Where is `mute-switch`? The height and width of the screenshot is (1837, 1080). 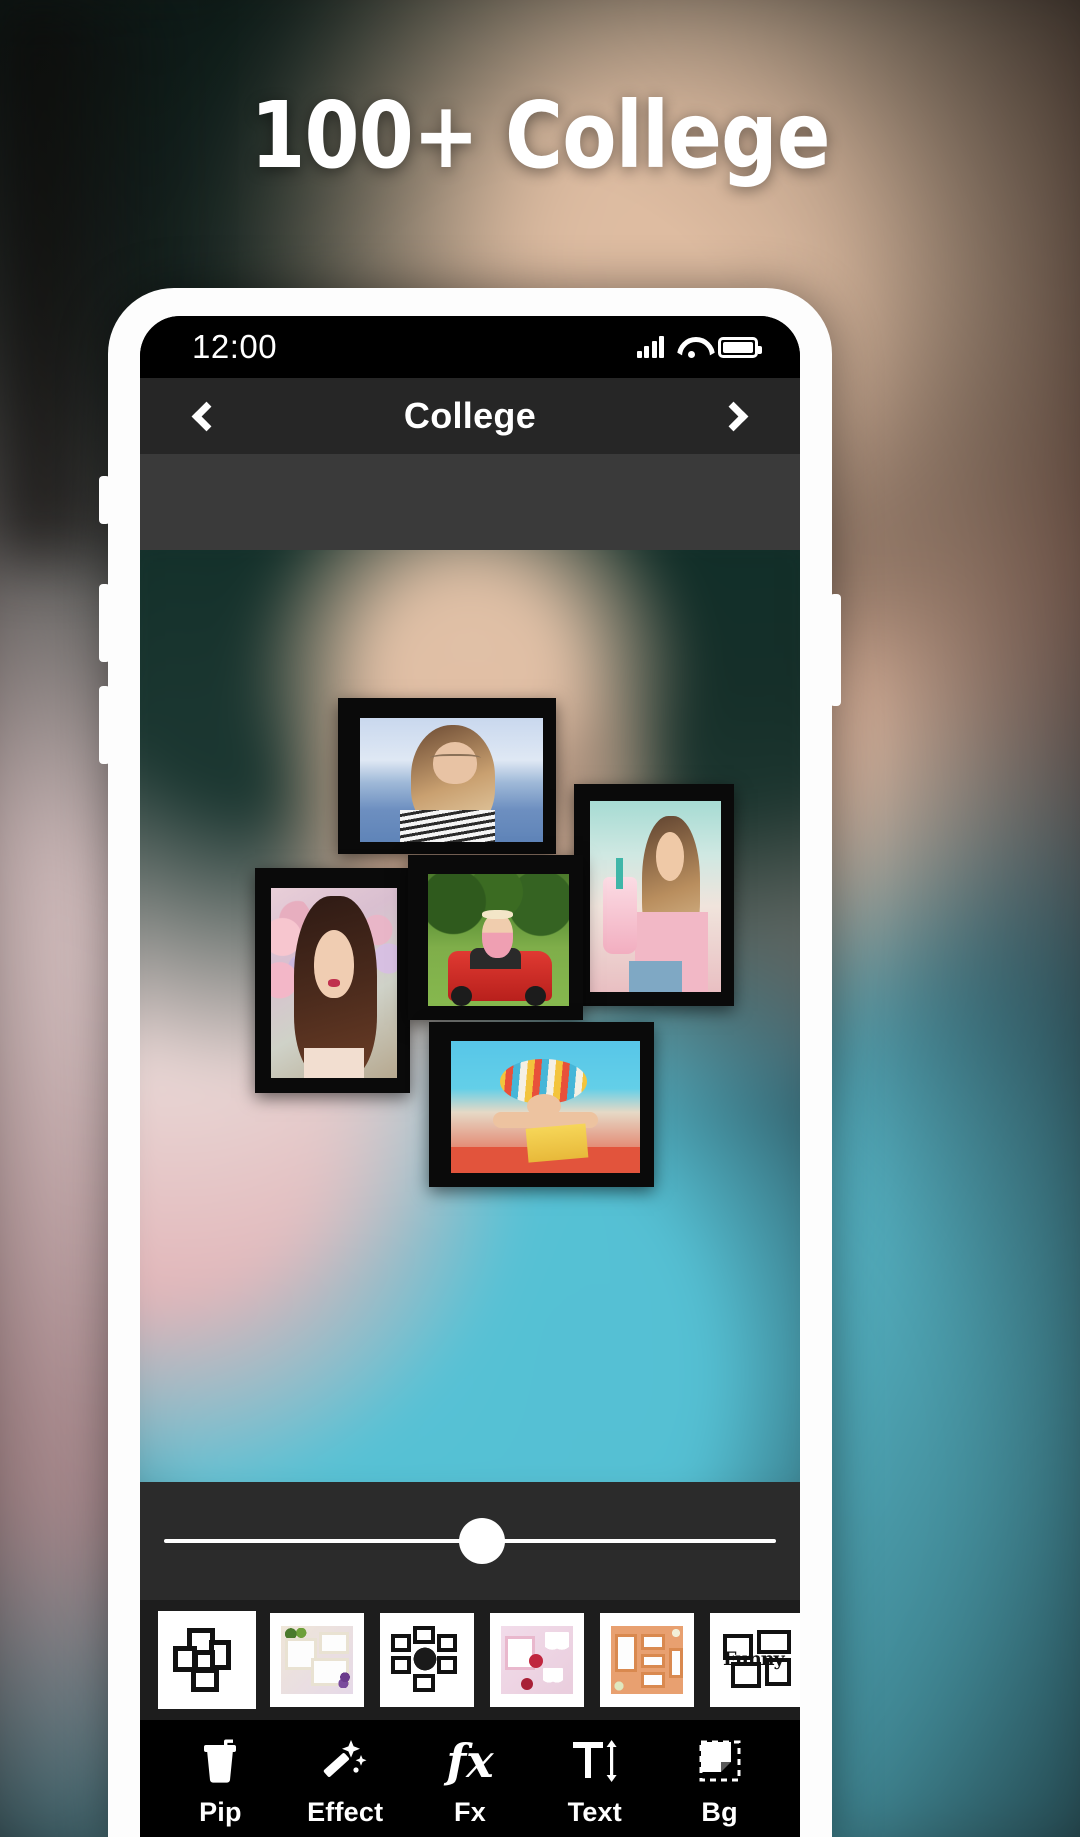 mute-switch is located at coordinates (104, 500).